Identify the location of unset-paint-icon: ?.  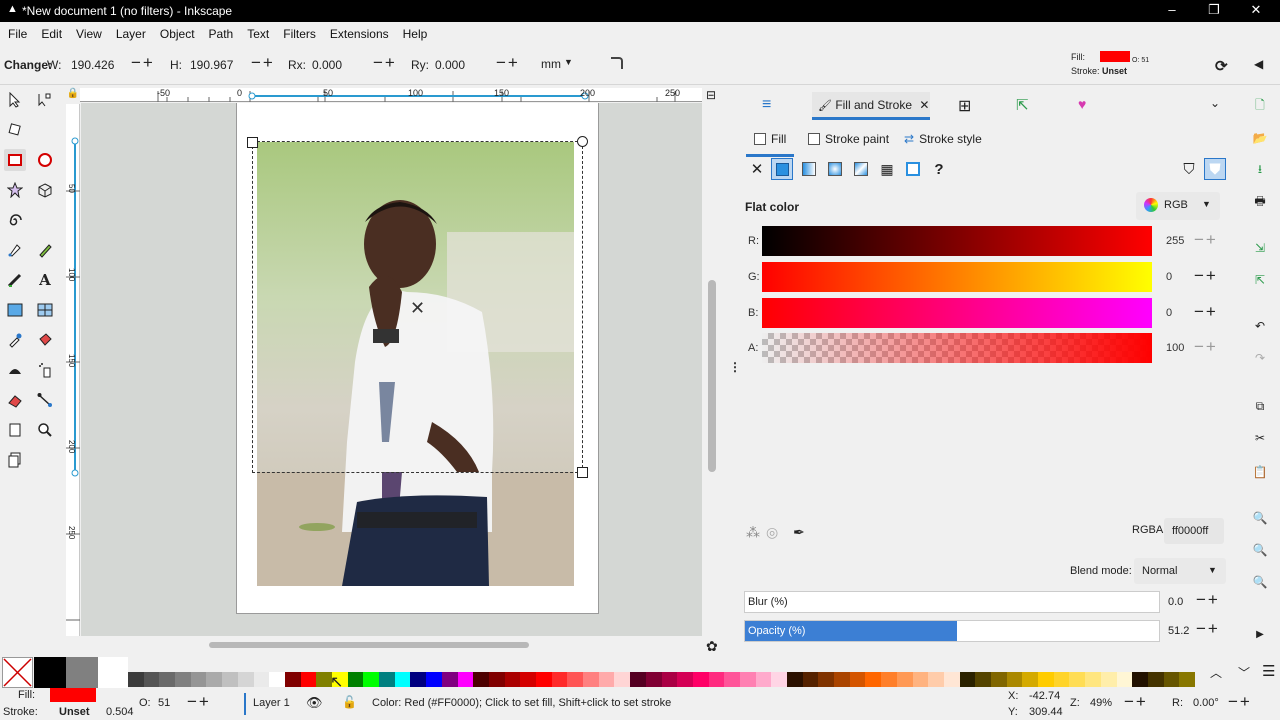
(939, 169).